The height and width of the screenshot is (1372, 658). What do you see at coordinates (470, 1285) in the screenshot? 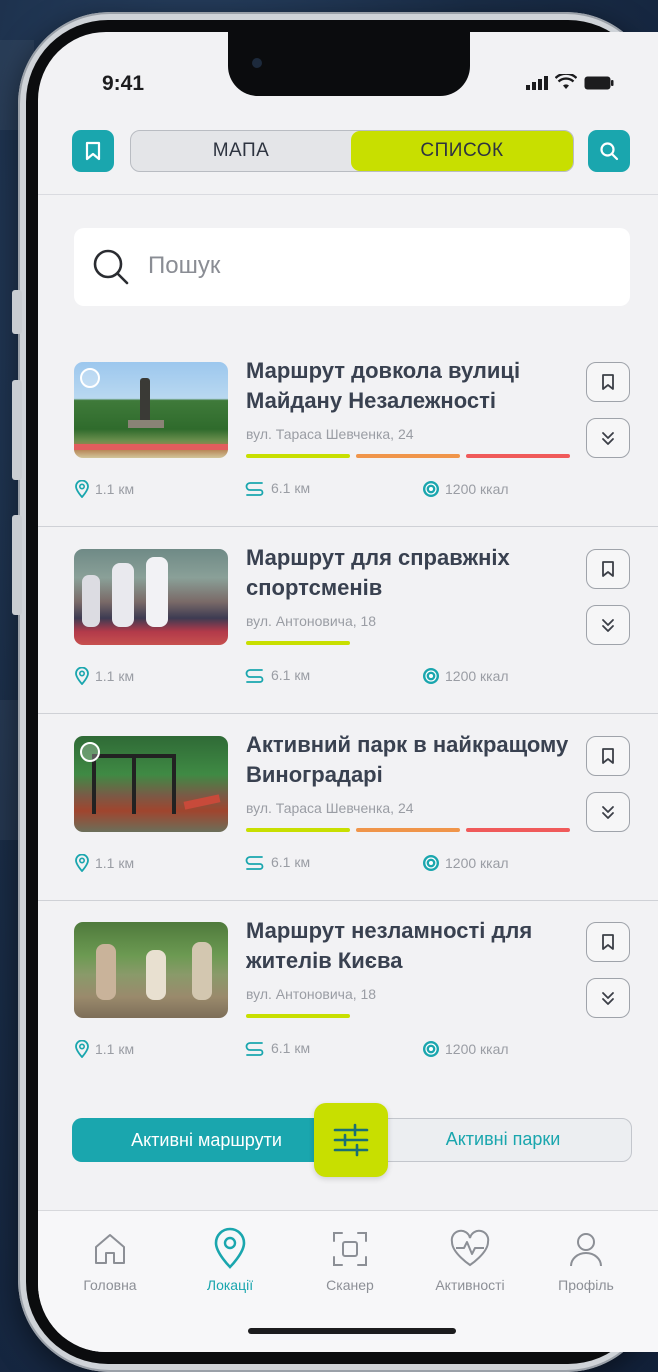
I see `nav-activities-label: Активності` at bounding box center [470, 1285].